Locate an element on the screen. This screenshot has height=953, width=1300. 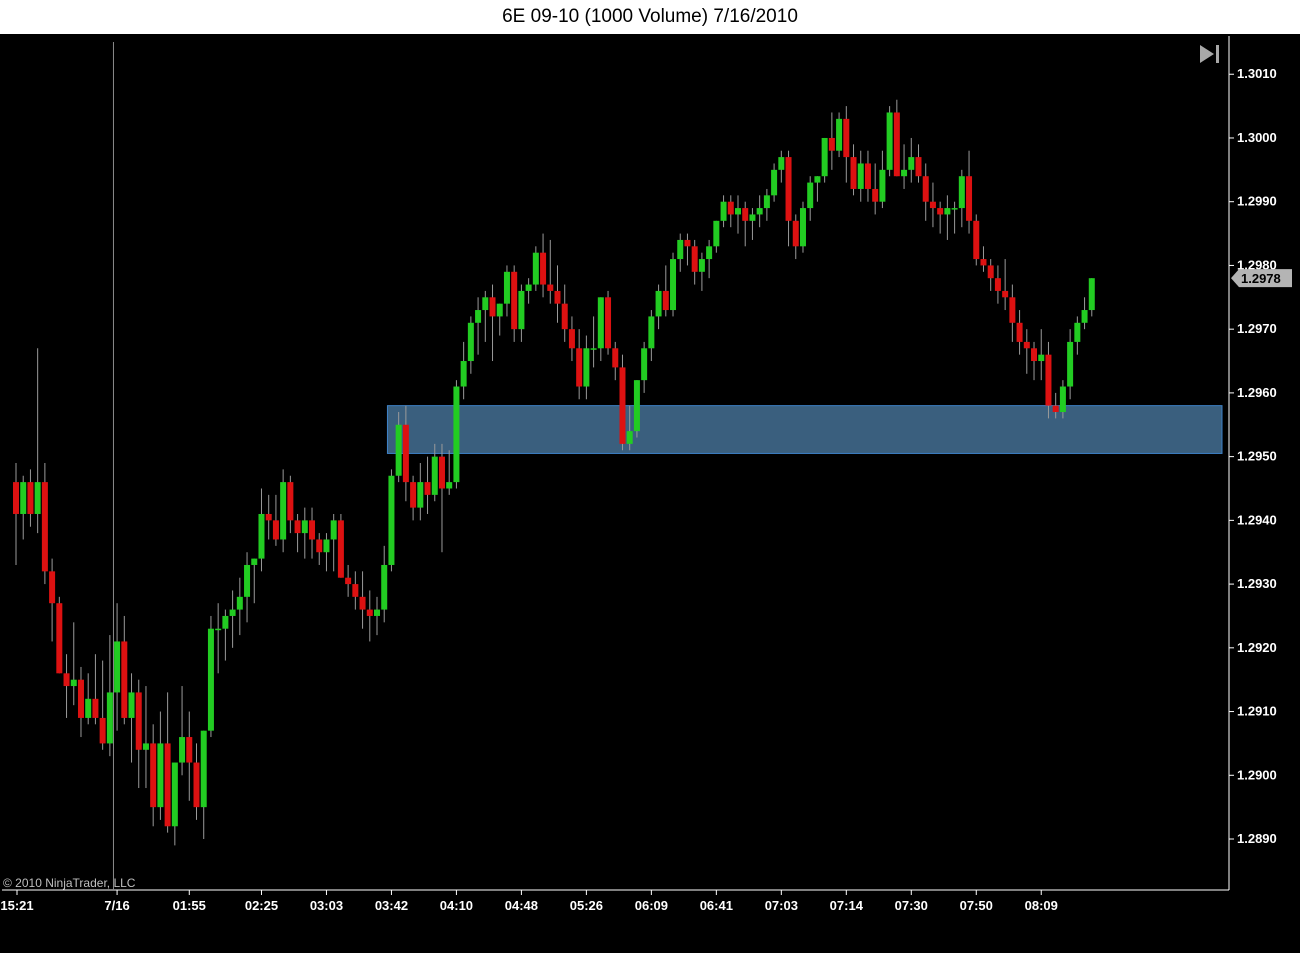
y-tick-label: 1.2900 is located at coordinates (1257, 774).